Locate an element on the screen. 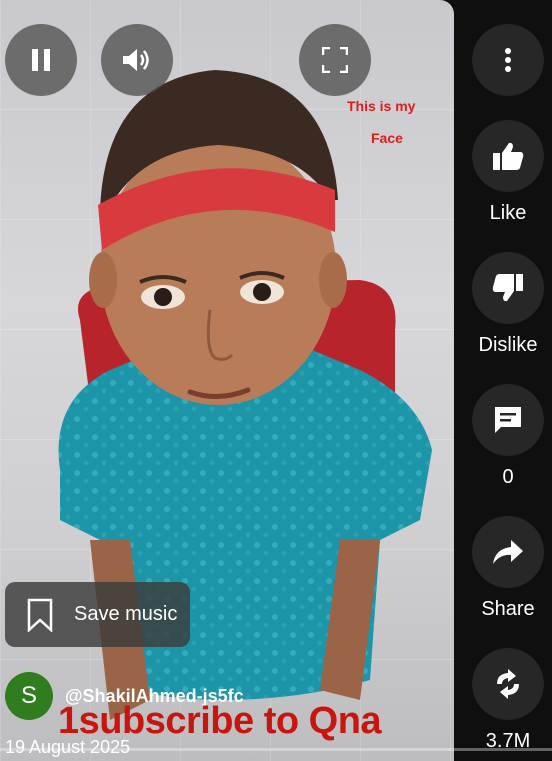 This screenshot has height=761, width=552. share-button is located at coordinates (508, 552).